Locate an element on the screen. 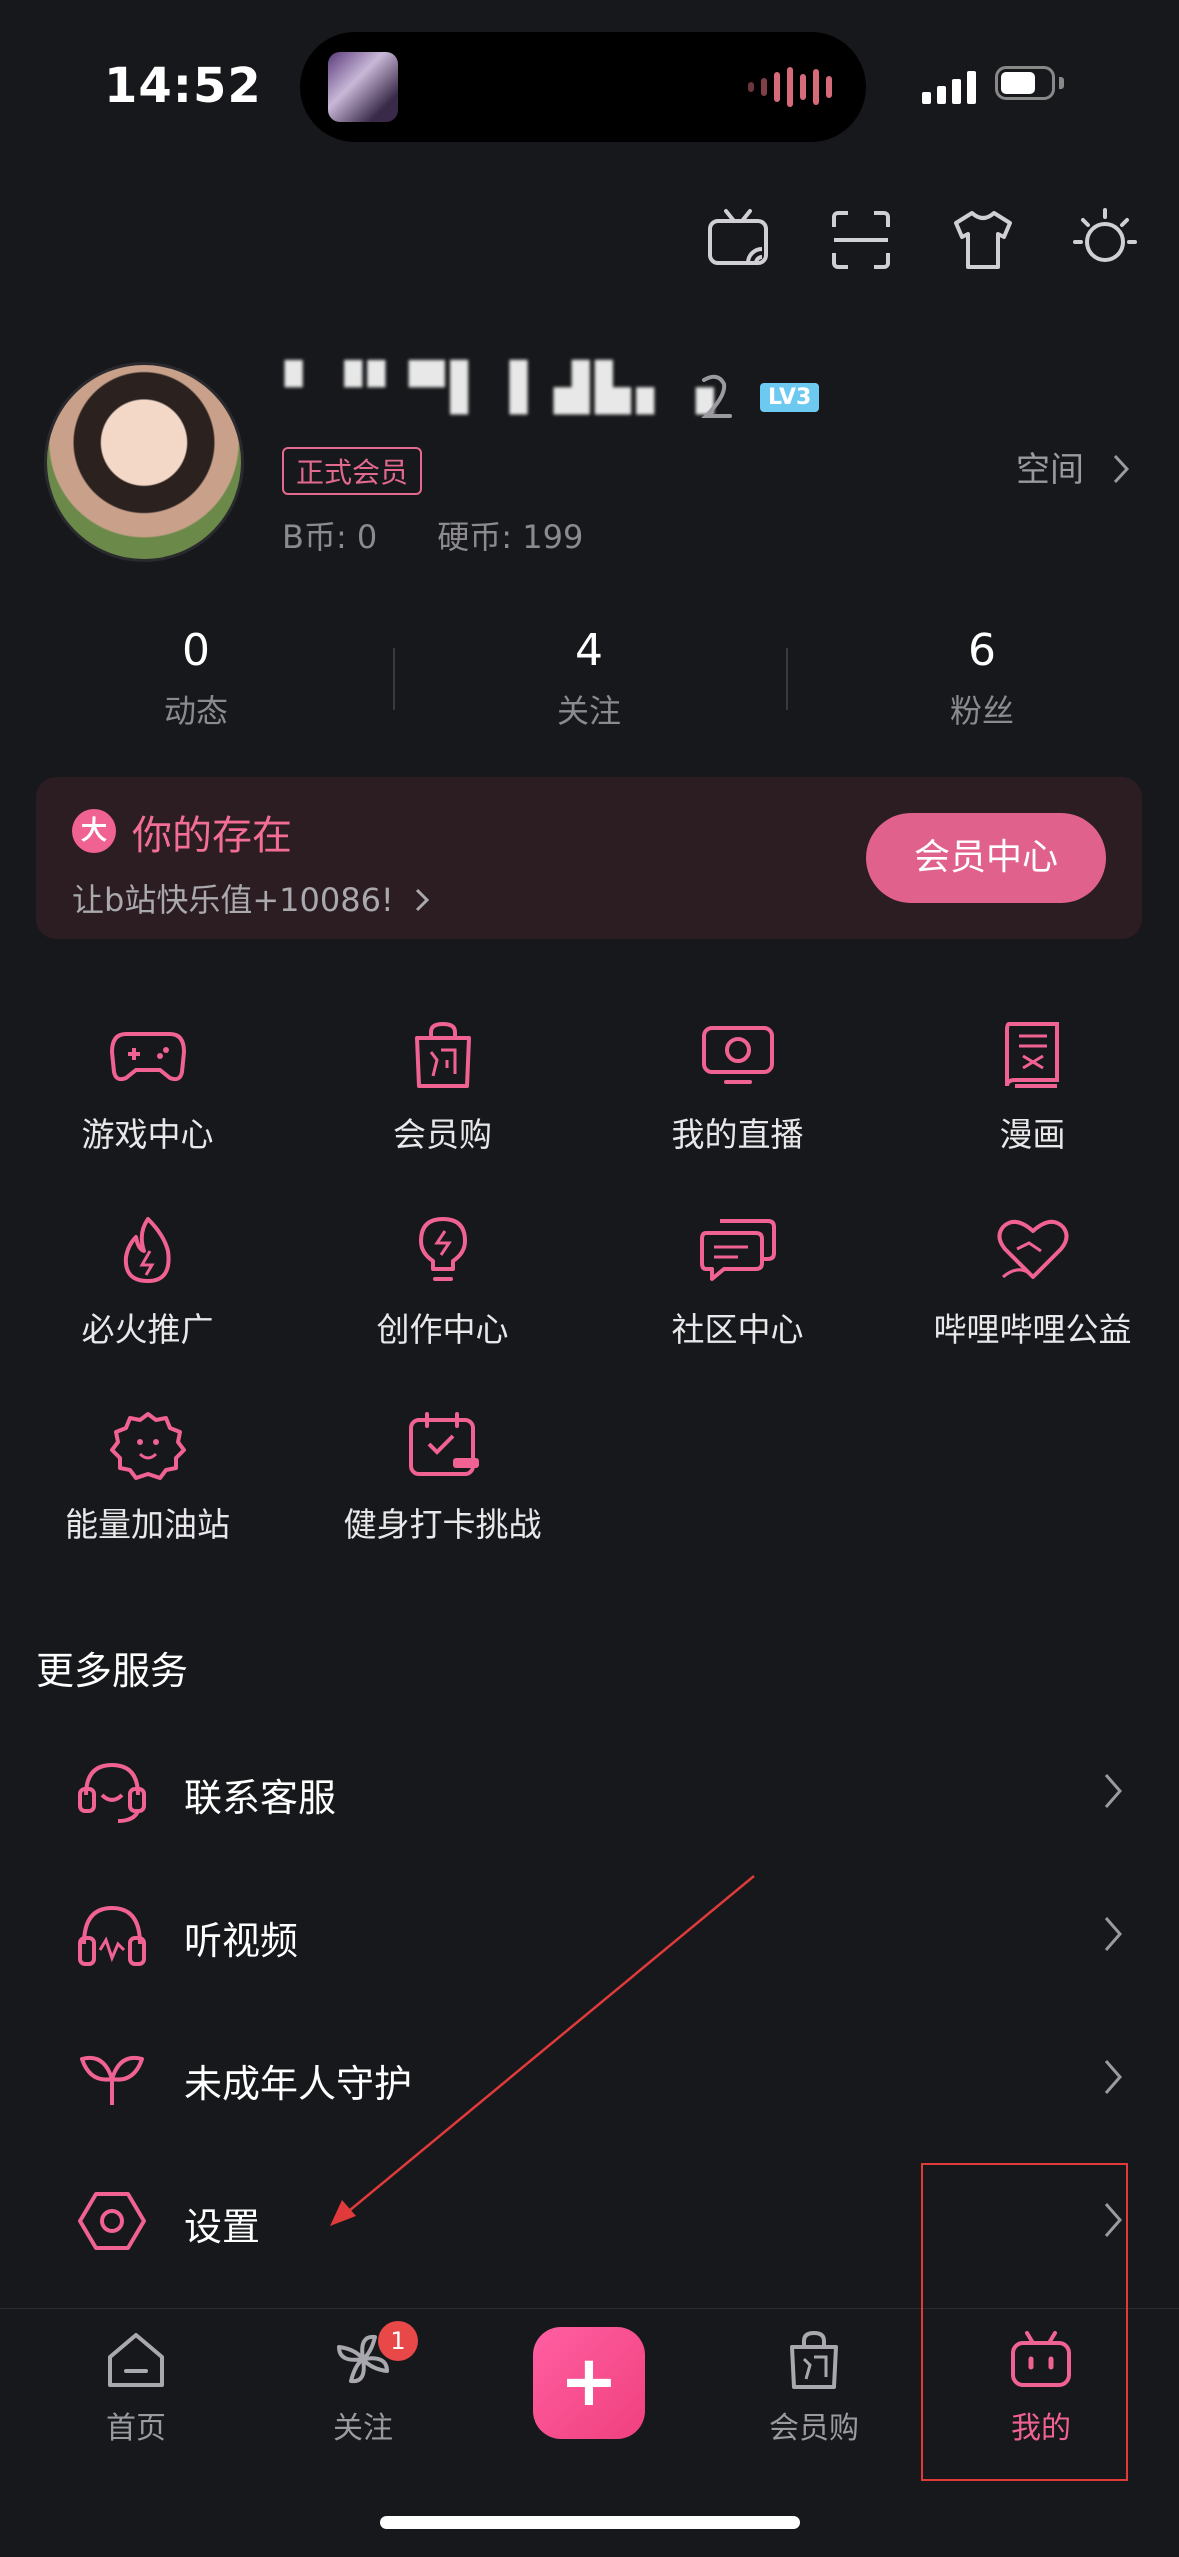 The image size is (1179, 2557). grid-item-energy-station: 能量加油站 is located at coordinates (147, 1478).